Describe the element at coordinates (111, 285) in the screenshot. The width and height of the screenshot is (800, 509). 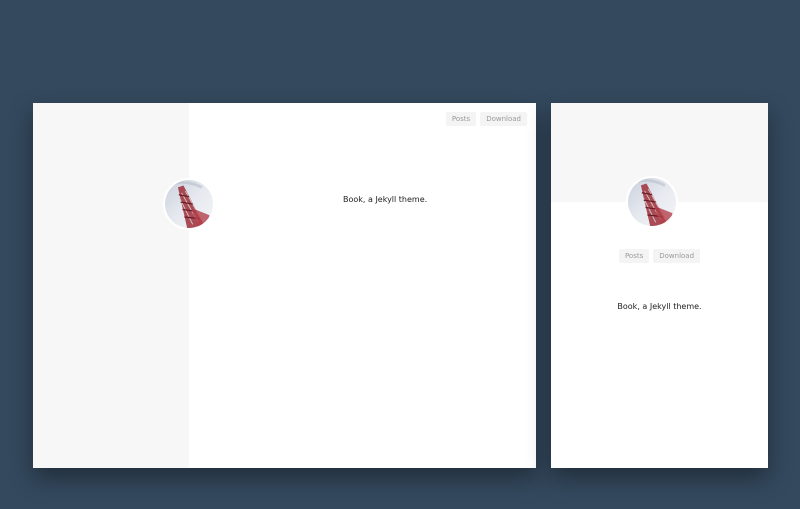
I see `sidebar` at that location.